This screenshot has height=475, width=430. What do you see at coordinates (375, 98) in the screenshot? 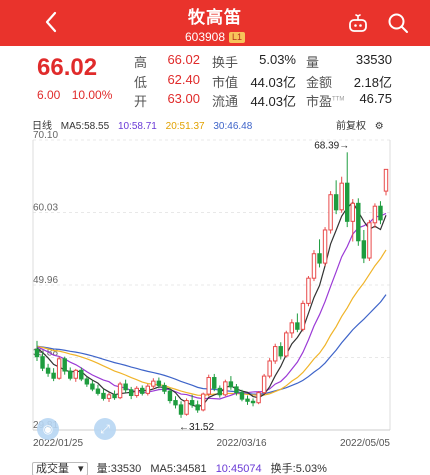
I see `stat-value: 46.75` at bounding box center [375, 98].